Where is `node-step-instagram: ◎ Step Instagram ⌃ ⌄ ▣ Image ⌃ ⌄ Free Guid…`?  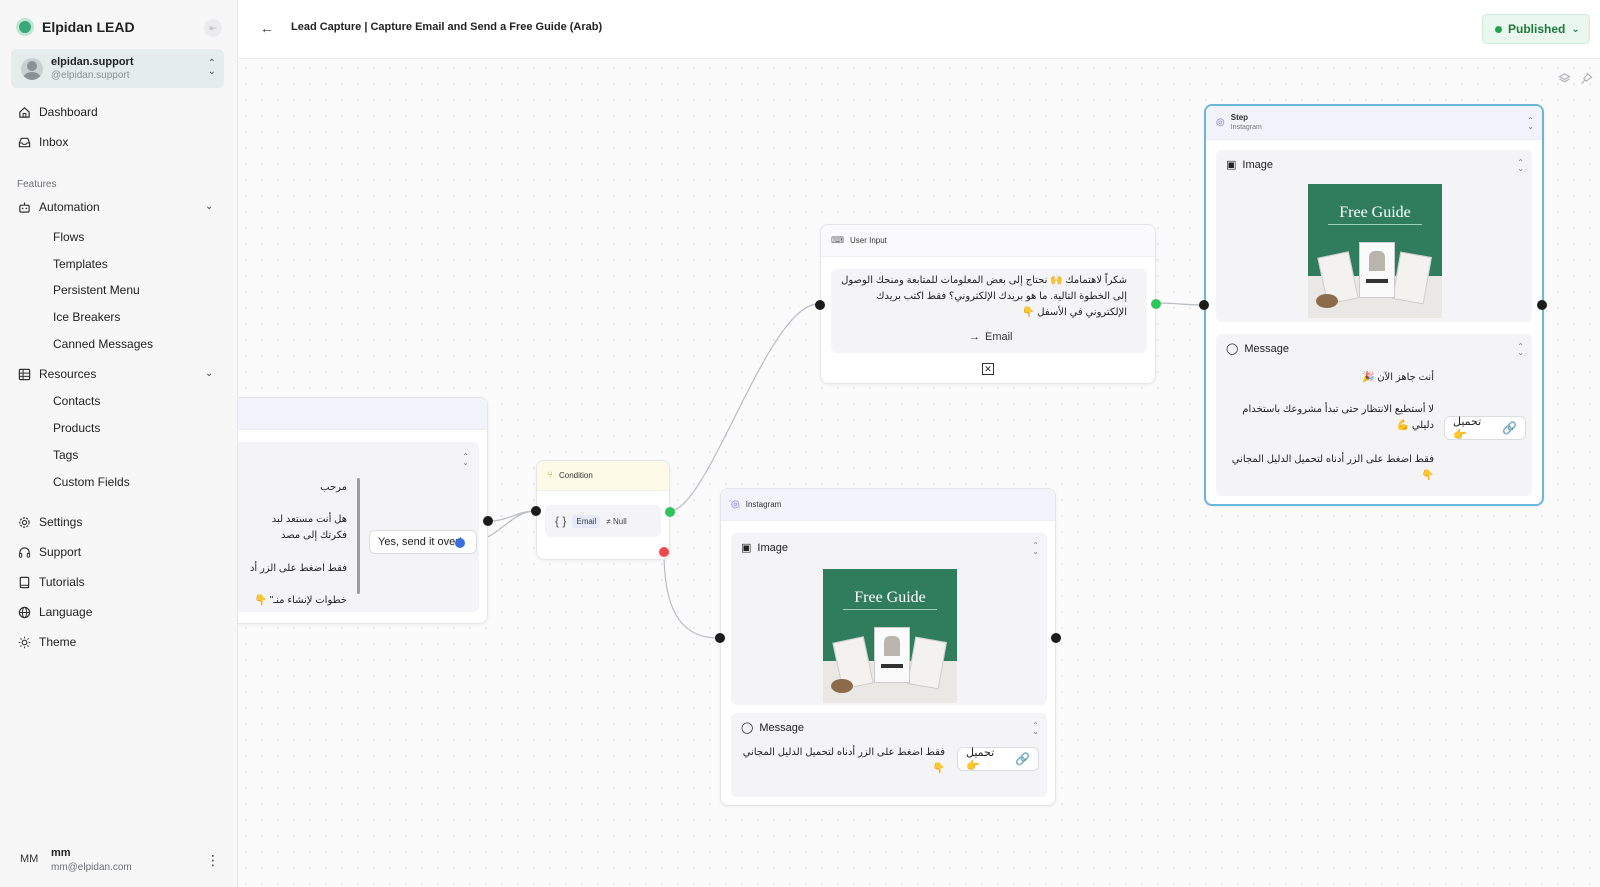
node-step-instagram: ◎ Step Instagram ⌃ ⌄ ▣ Image ⌃ ⌄ Free Guid… is located at coordinates (1373, 305).